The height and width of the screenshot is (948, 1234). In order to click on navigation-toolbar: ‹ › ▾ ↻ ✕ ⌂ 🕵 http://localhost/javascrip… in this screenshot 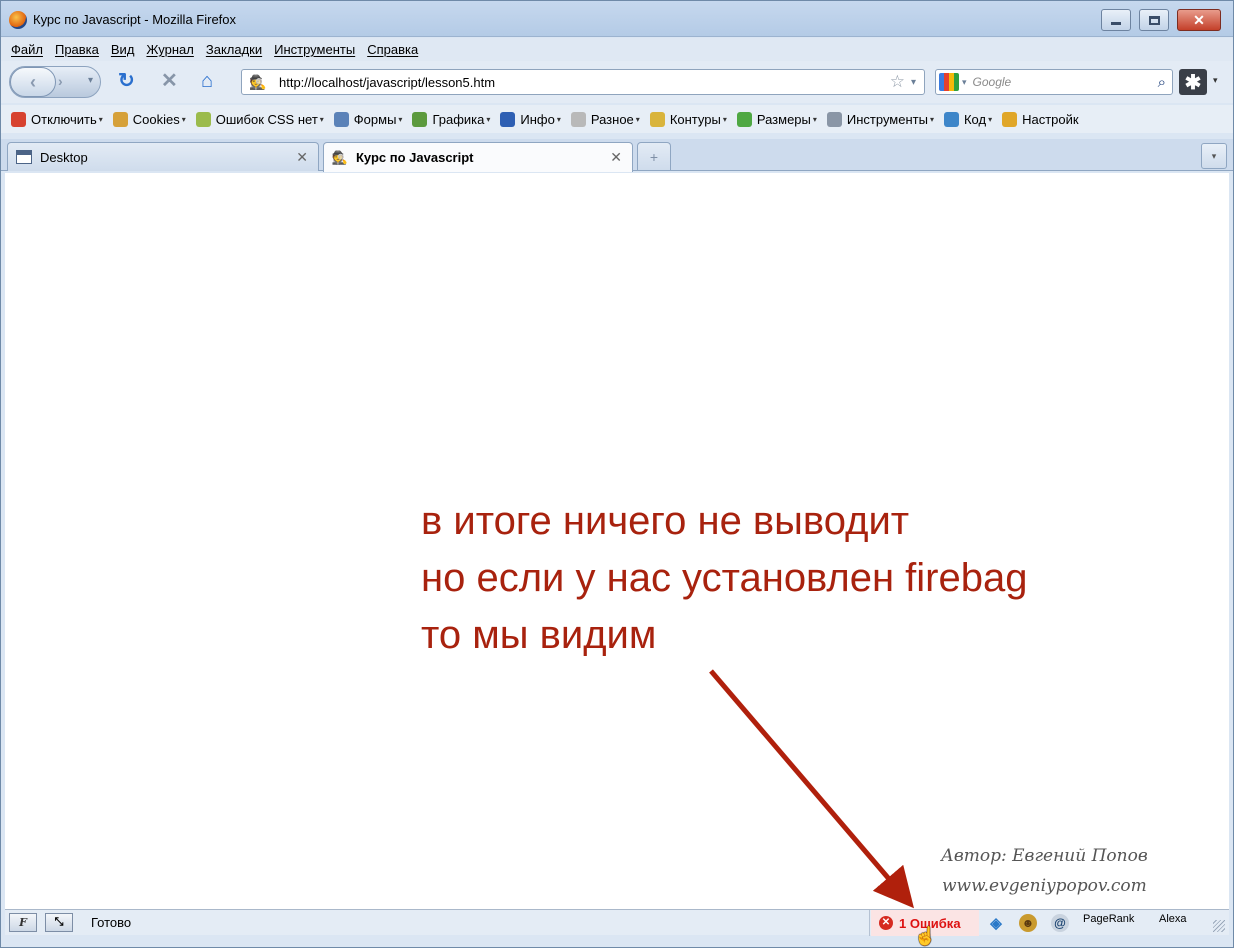, I will do `click(617, 82)`.